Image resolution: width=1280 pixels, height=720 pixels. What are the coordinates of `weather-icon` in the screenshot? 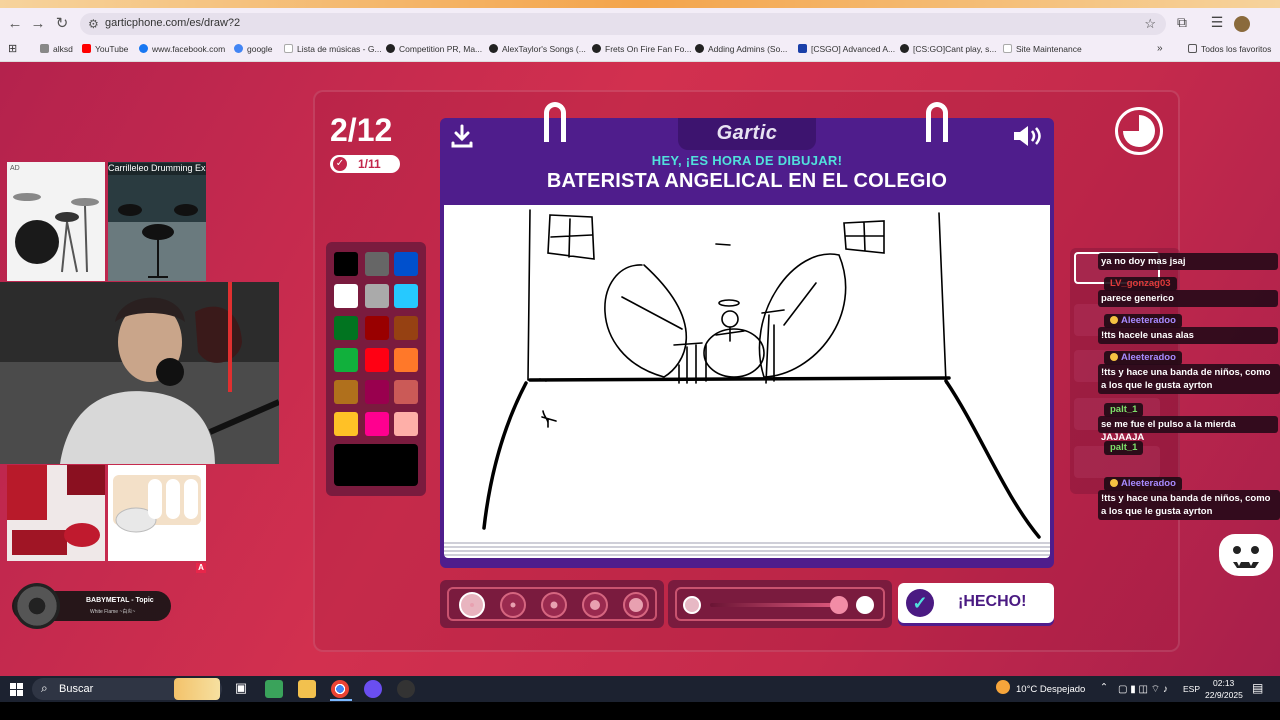 It's located at (1003, 687).